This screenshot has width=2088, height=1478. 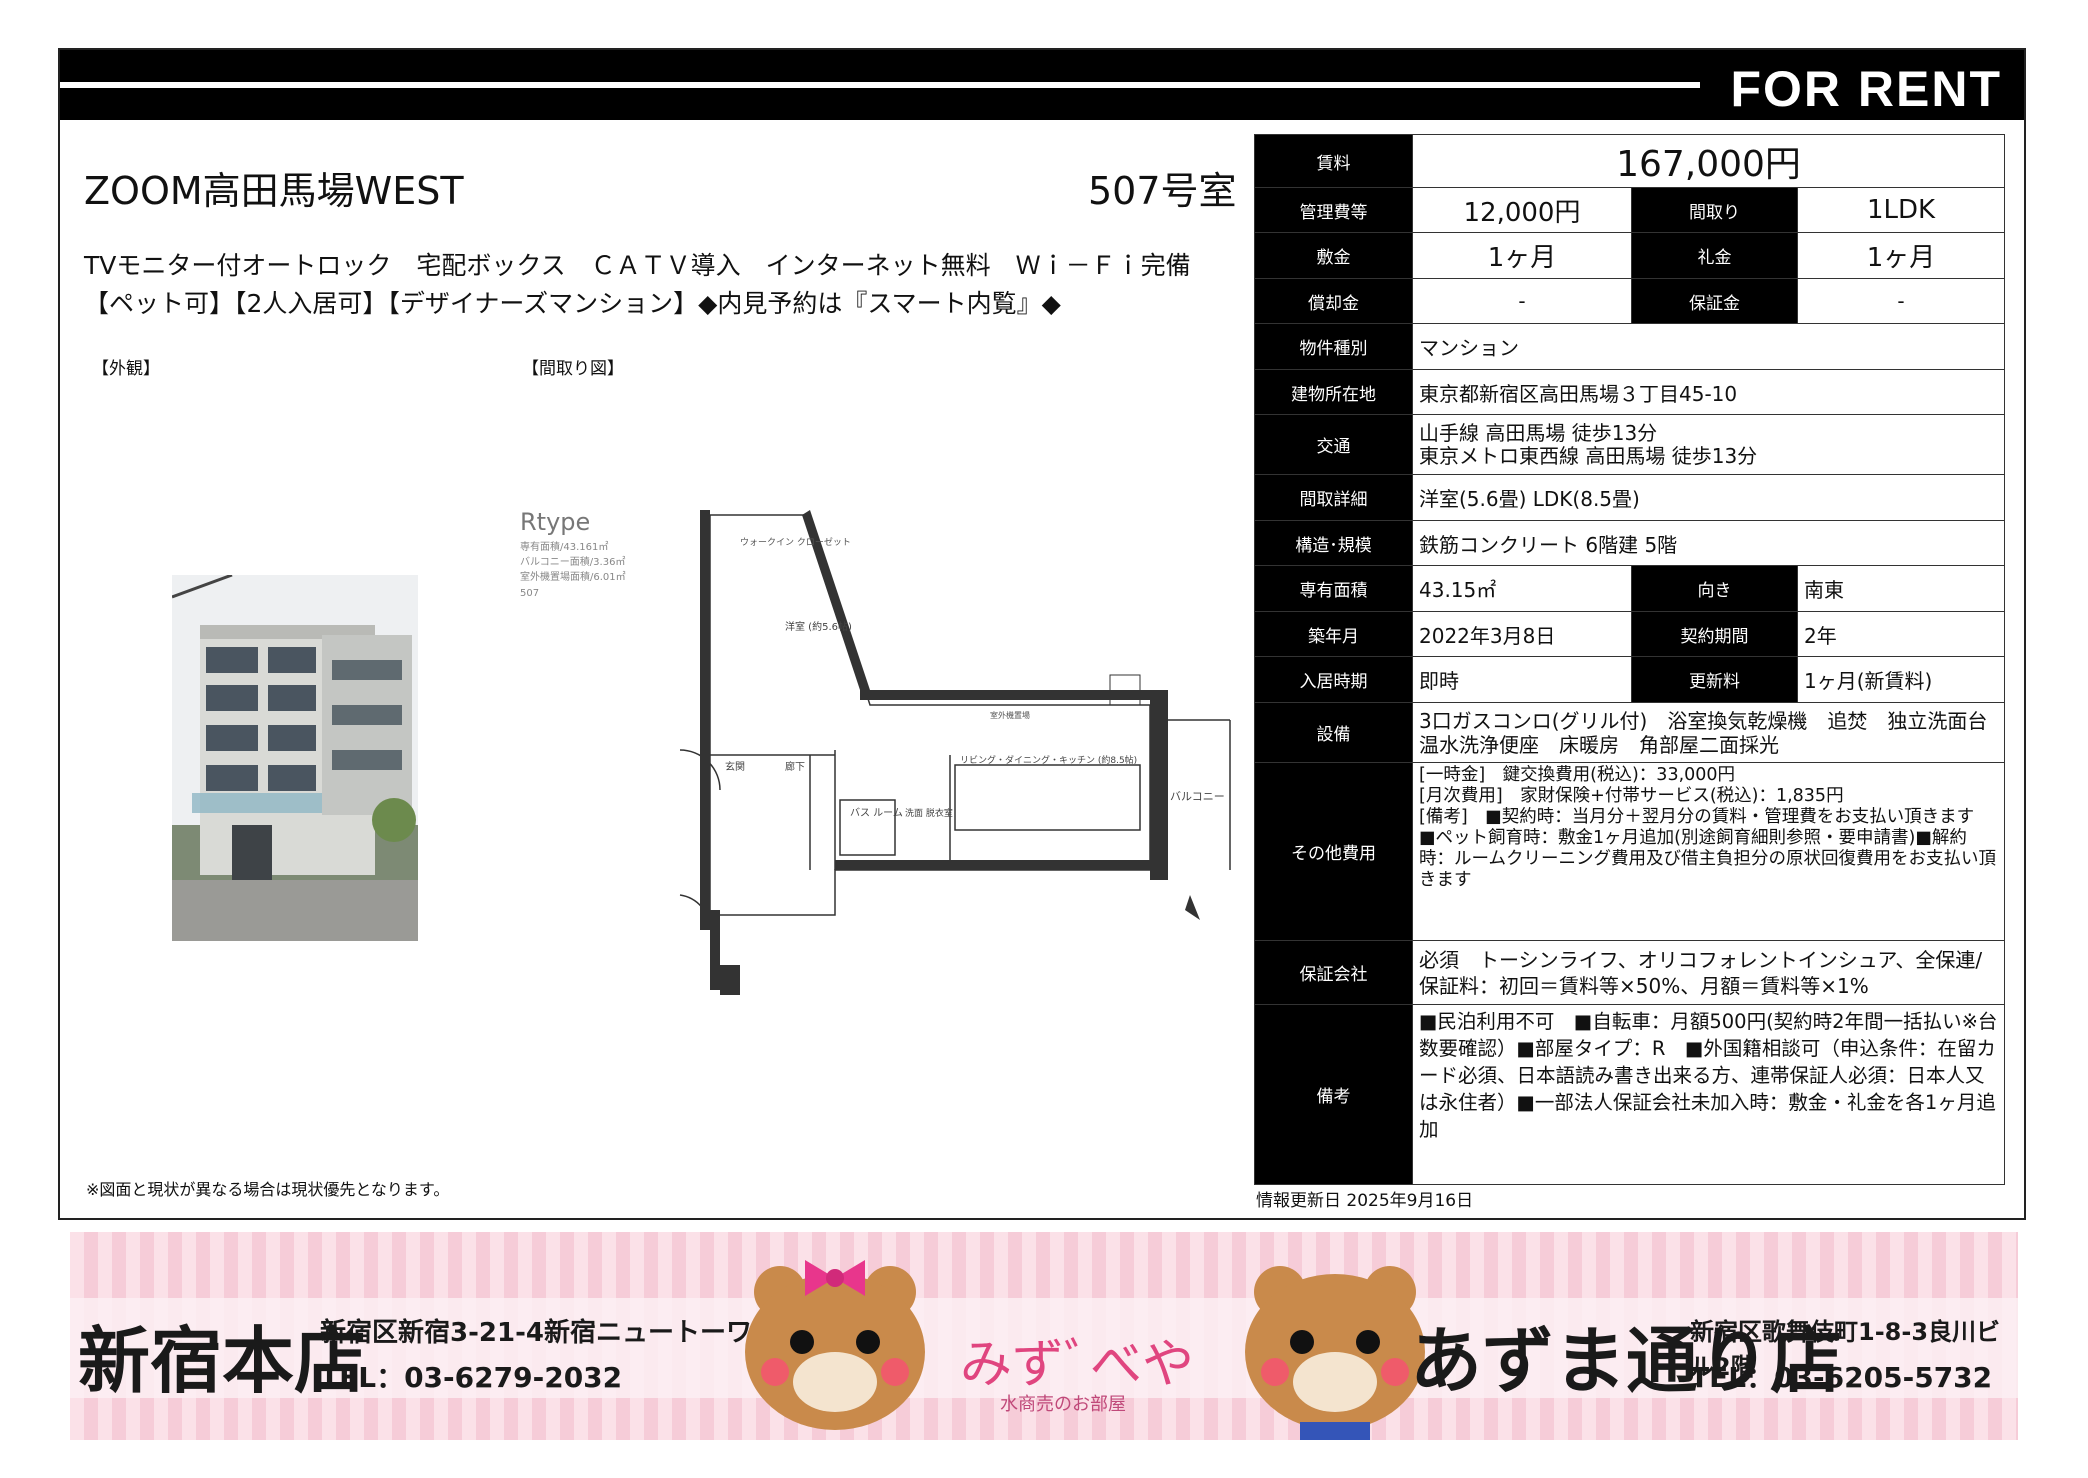 What do you see at coordinates (1708, 497) in the screenshot?
I see `rooms-value: 洋室(5.6畳) LDK(8.5畳)` at bounding box center [1708, 497].